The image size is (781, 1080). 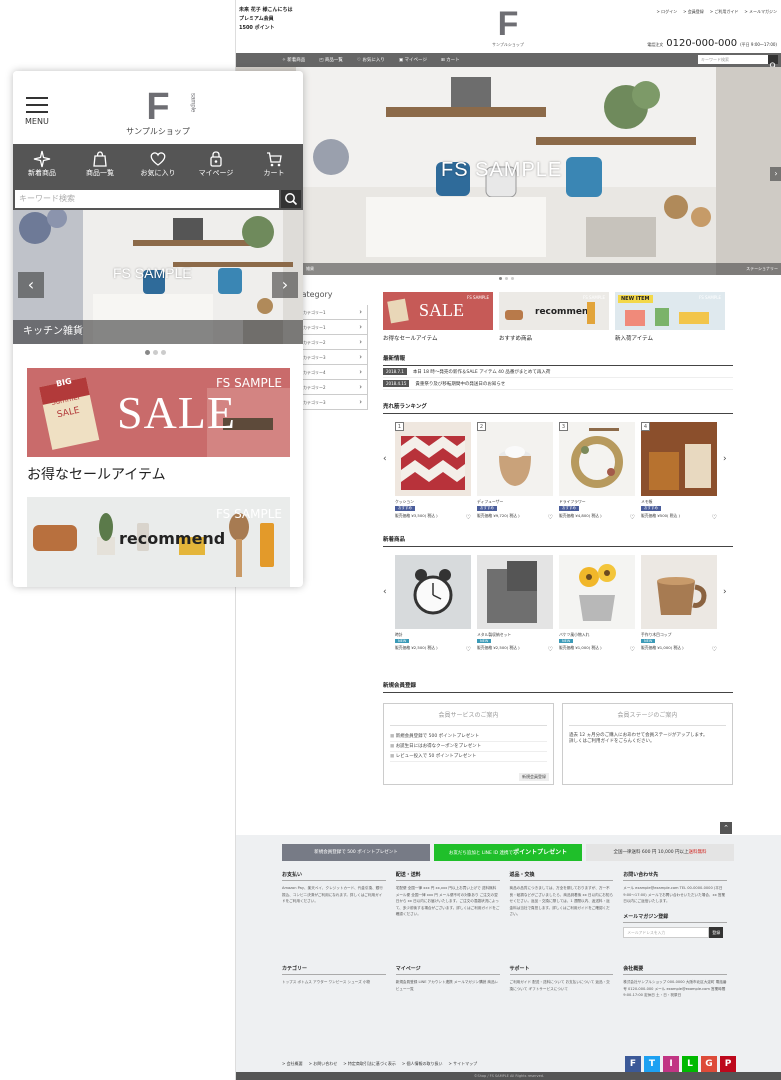 I want to click on register-link: > 会員登録, so click(x=693, y=12).